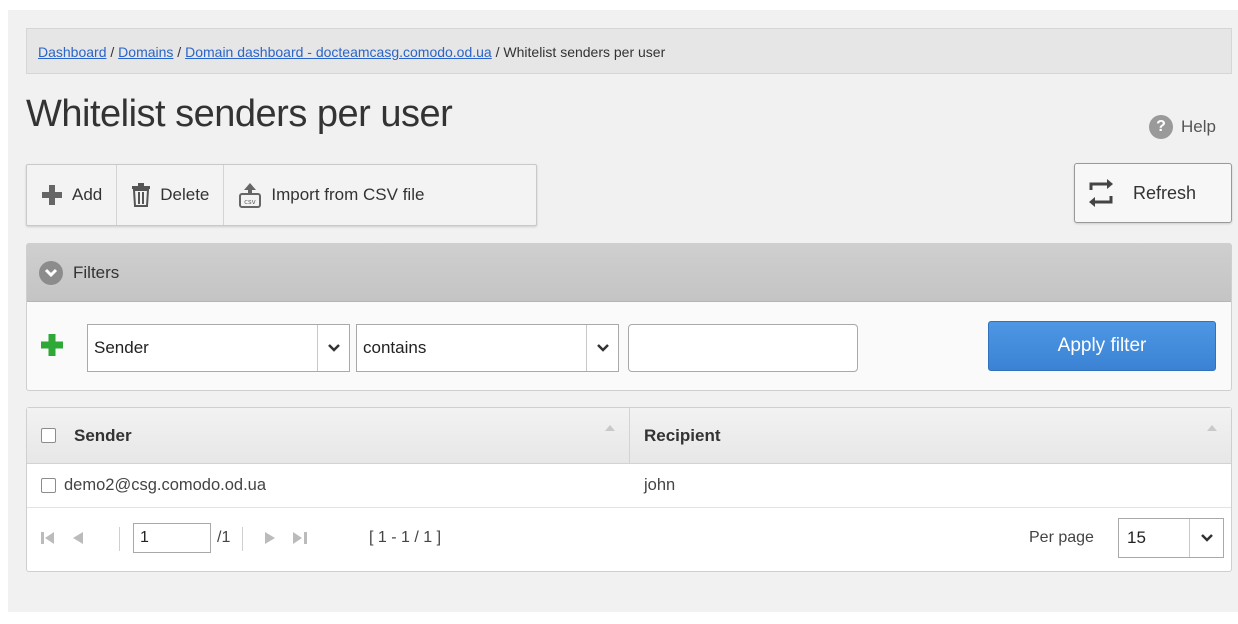 The width and height of the screenshot is (1238, 624). Describe the element at coordinates (405, 537) in the screenshot. I see `record-range: [ 1 - 1 / 1 ]` at that location.